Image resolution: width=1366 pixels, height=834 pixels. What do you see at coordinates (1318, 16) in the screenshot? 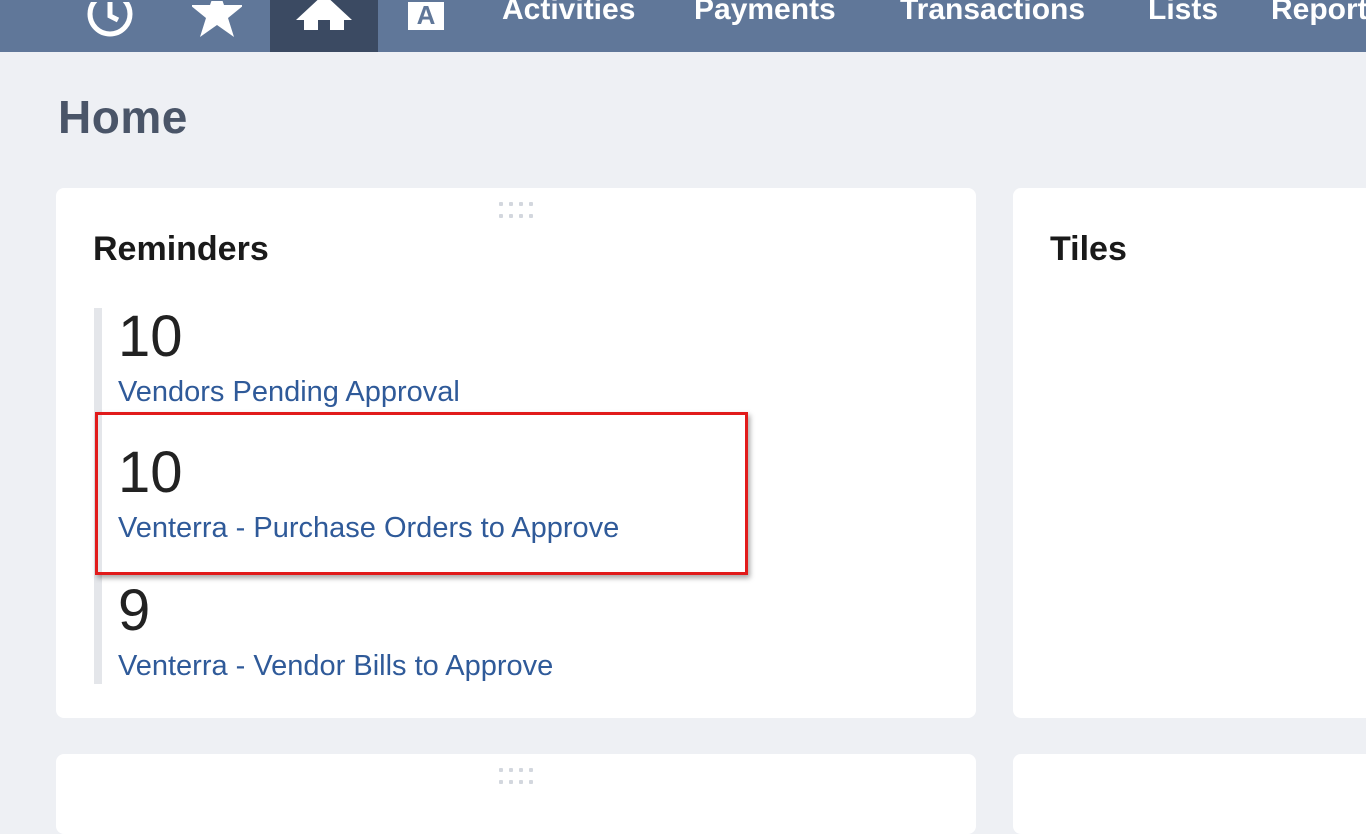
I see `nav-reports: Reports` at bounding box center [1318, 16].